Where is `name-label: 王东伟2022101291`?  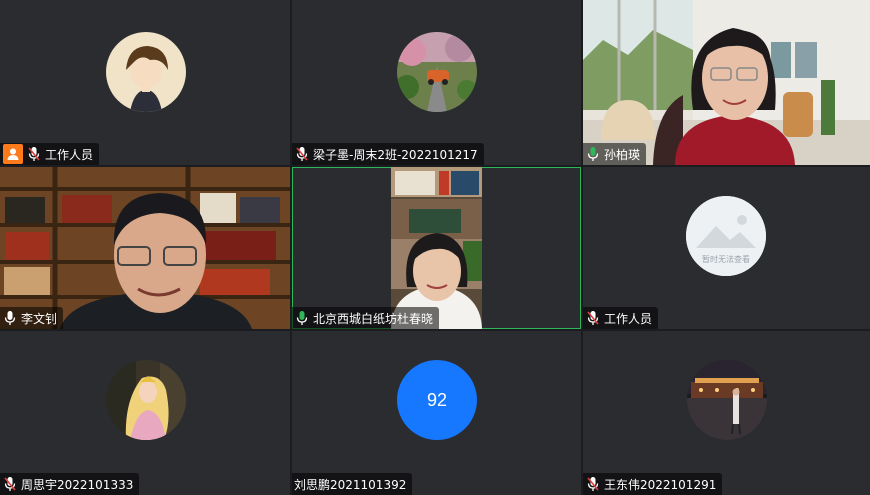
name-label: 王东伟2022101291 is located at coordinates (653, 484).